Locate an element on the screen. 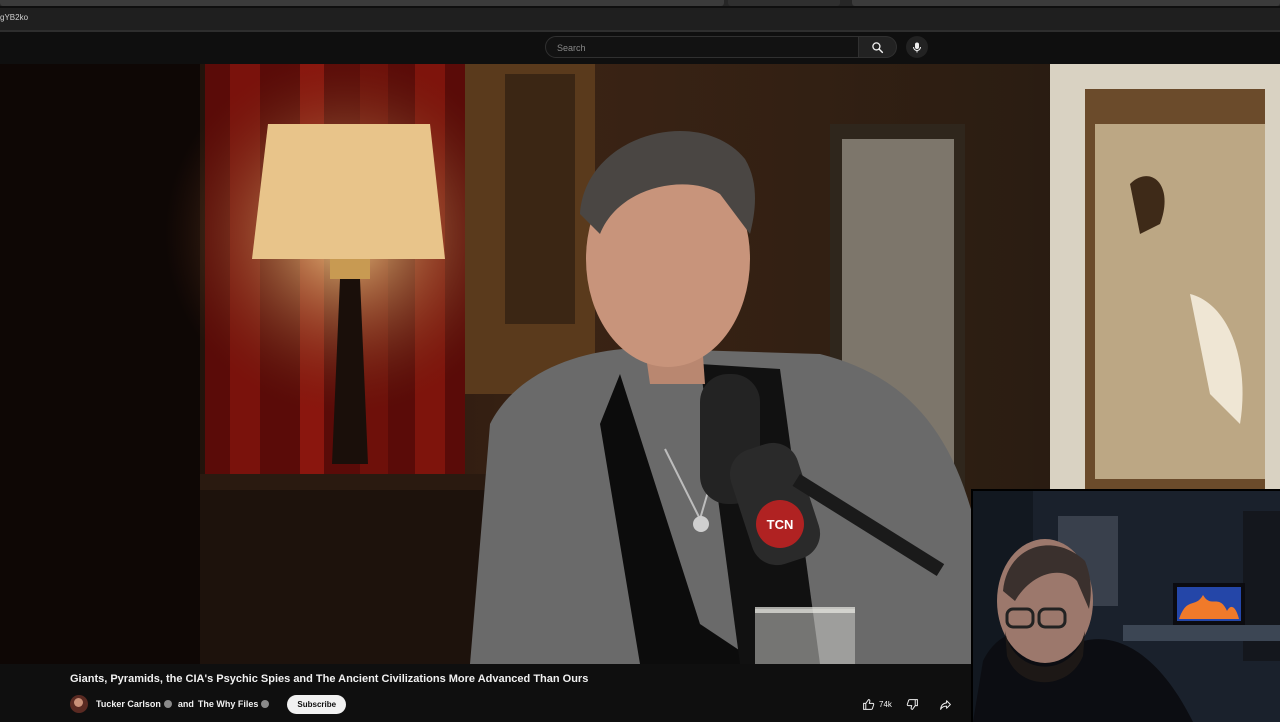  youtube-header is located at coordinates (640, 48).